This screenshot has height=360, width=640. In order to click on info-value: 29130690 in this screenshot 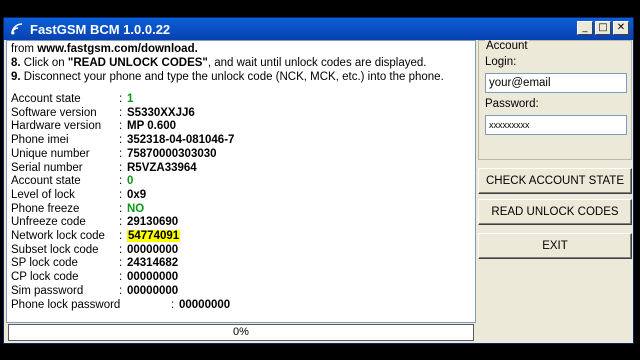, I will do `click(152, 222)`.